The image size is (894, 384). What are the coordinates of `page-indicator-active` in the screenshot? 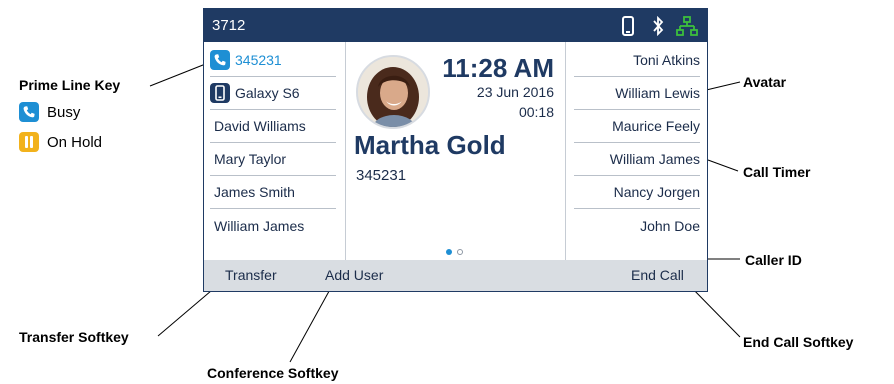 It's located at (449, 252).